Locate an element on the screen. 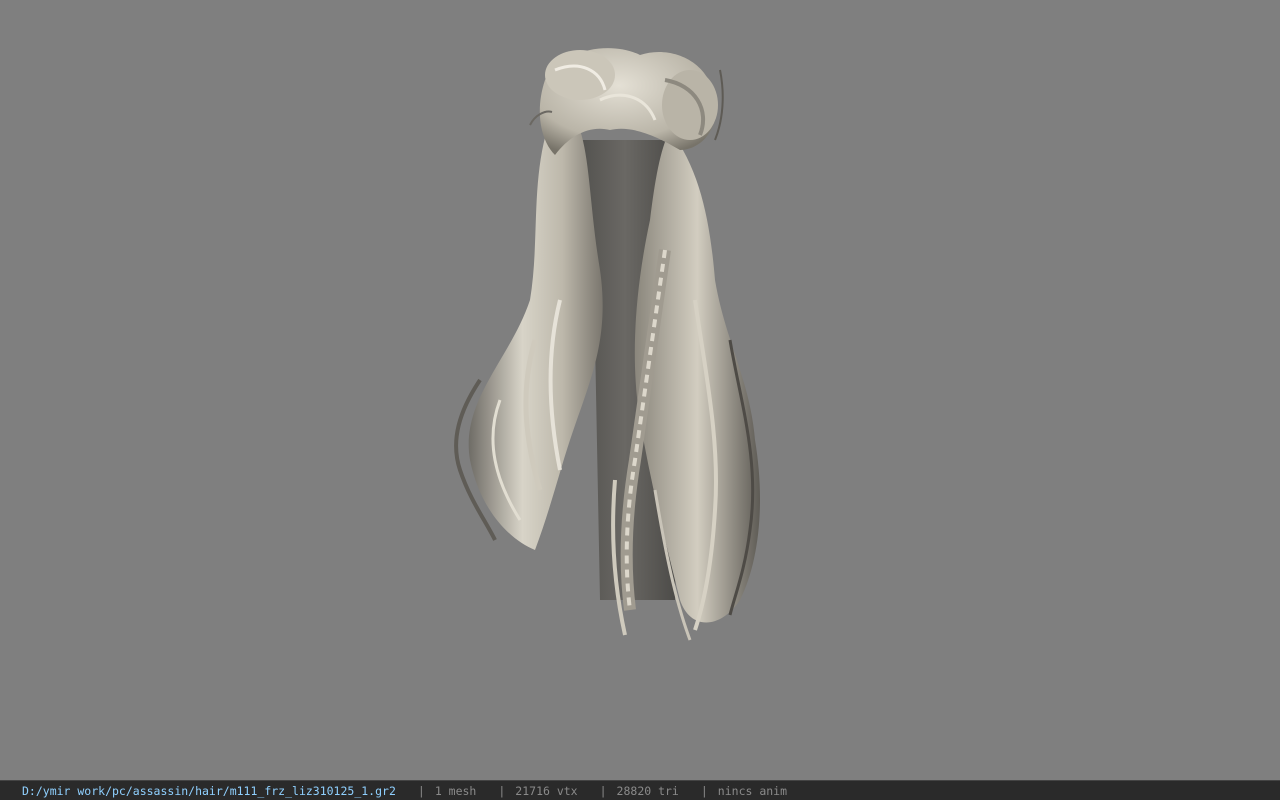 This screenshot has height=800, width=1280. vertex-count: 21716 vtx is located at coordinates (546, 790).